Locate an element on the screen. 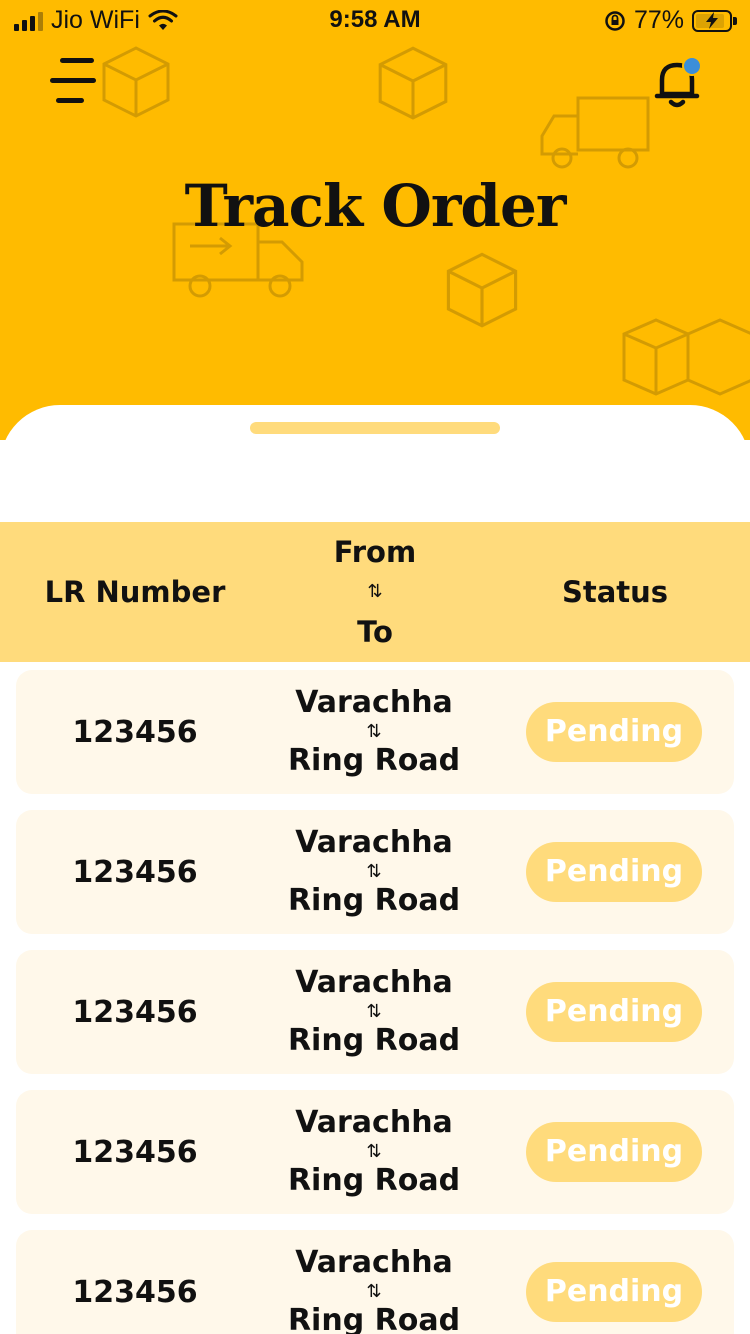 The image size is (750, 1334). drag-handle is located at coordinates (375, 428).